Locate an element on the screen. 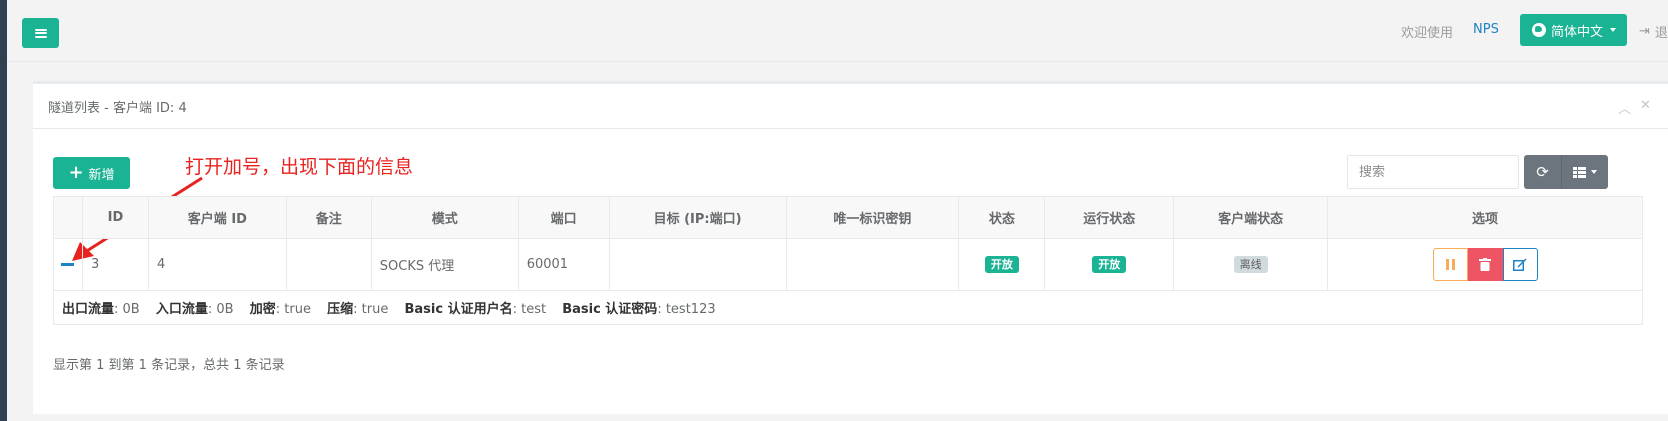 This screenshot has height=421, width=1668. cell-client-id: 4 is located at coordinates (217, 264).